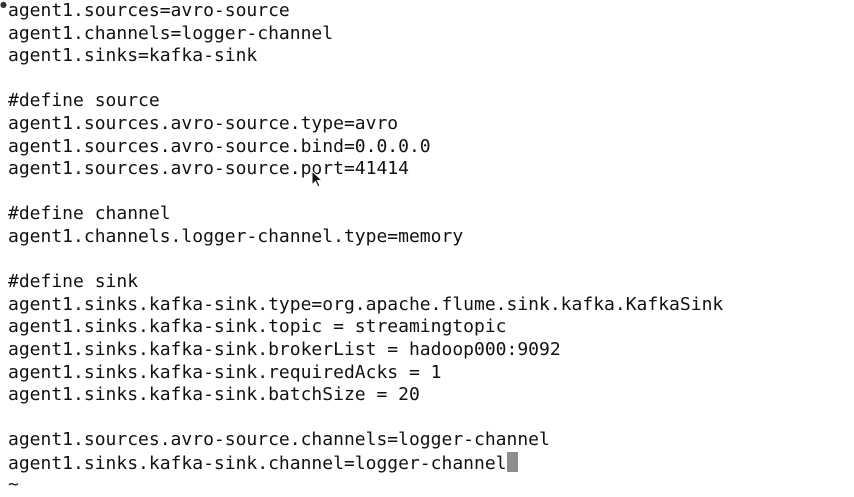 Image resolution: width=854 pixels, height=497 pixels. I want to click on text-cursor, so click(512, 461).